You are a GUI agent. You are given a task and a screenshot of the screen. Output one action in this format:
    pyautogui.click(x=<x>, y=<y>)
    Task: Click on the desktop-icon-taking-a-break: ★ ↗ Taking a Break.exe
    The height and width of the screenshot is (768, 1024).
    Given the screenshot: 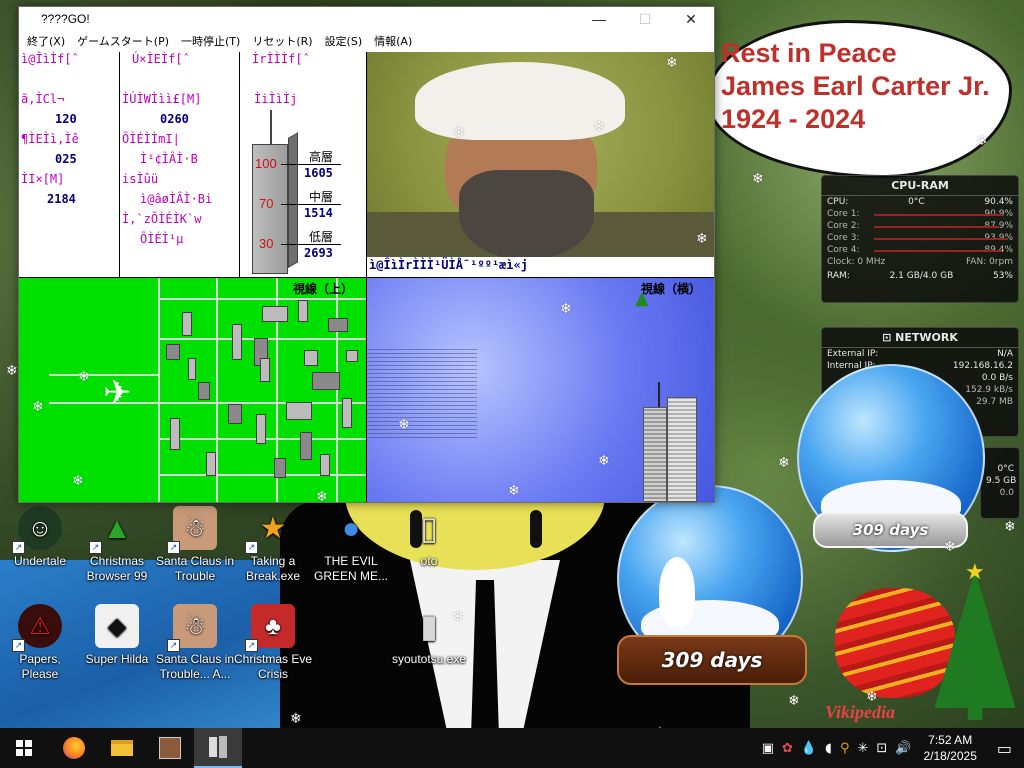 What is the action you would take?
    pyautogui.click(x=273, y=545)
    